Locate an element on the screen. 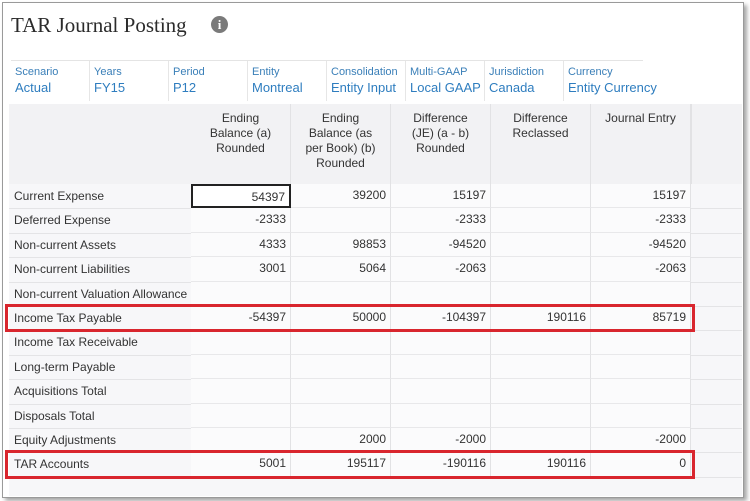 This screenshot has width=750, height=501. pov-member-link: Entity Input is located at coordinates (368, 87).